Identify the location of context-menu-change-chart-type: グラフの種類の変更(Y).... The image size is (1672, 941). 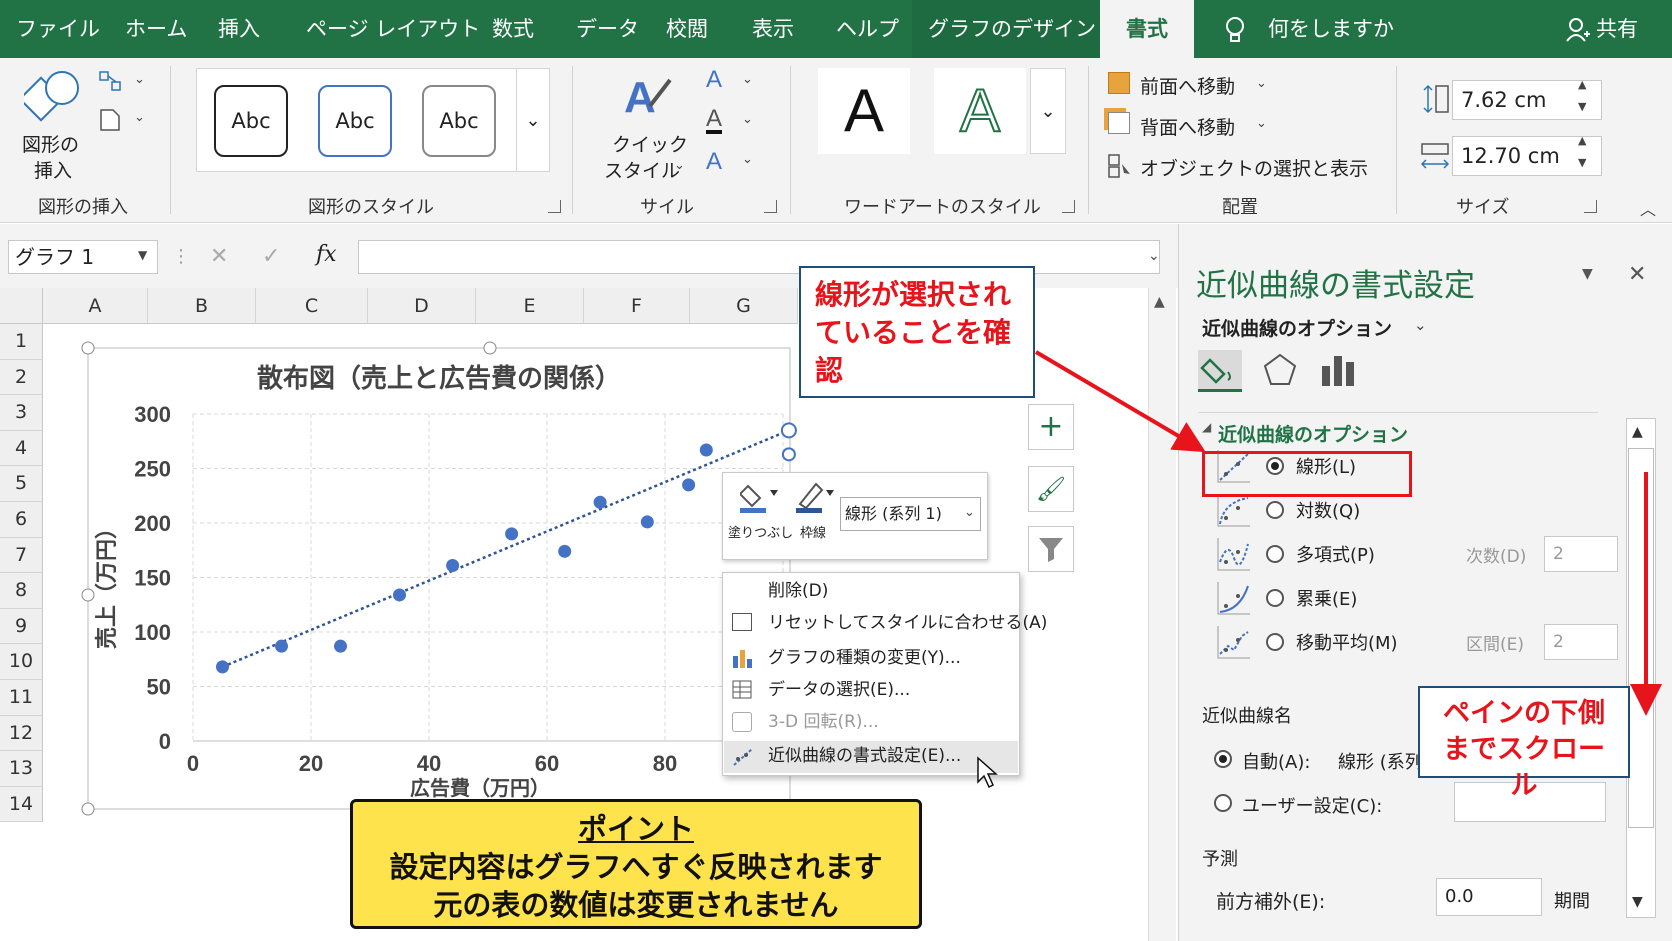
(908, 658).